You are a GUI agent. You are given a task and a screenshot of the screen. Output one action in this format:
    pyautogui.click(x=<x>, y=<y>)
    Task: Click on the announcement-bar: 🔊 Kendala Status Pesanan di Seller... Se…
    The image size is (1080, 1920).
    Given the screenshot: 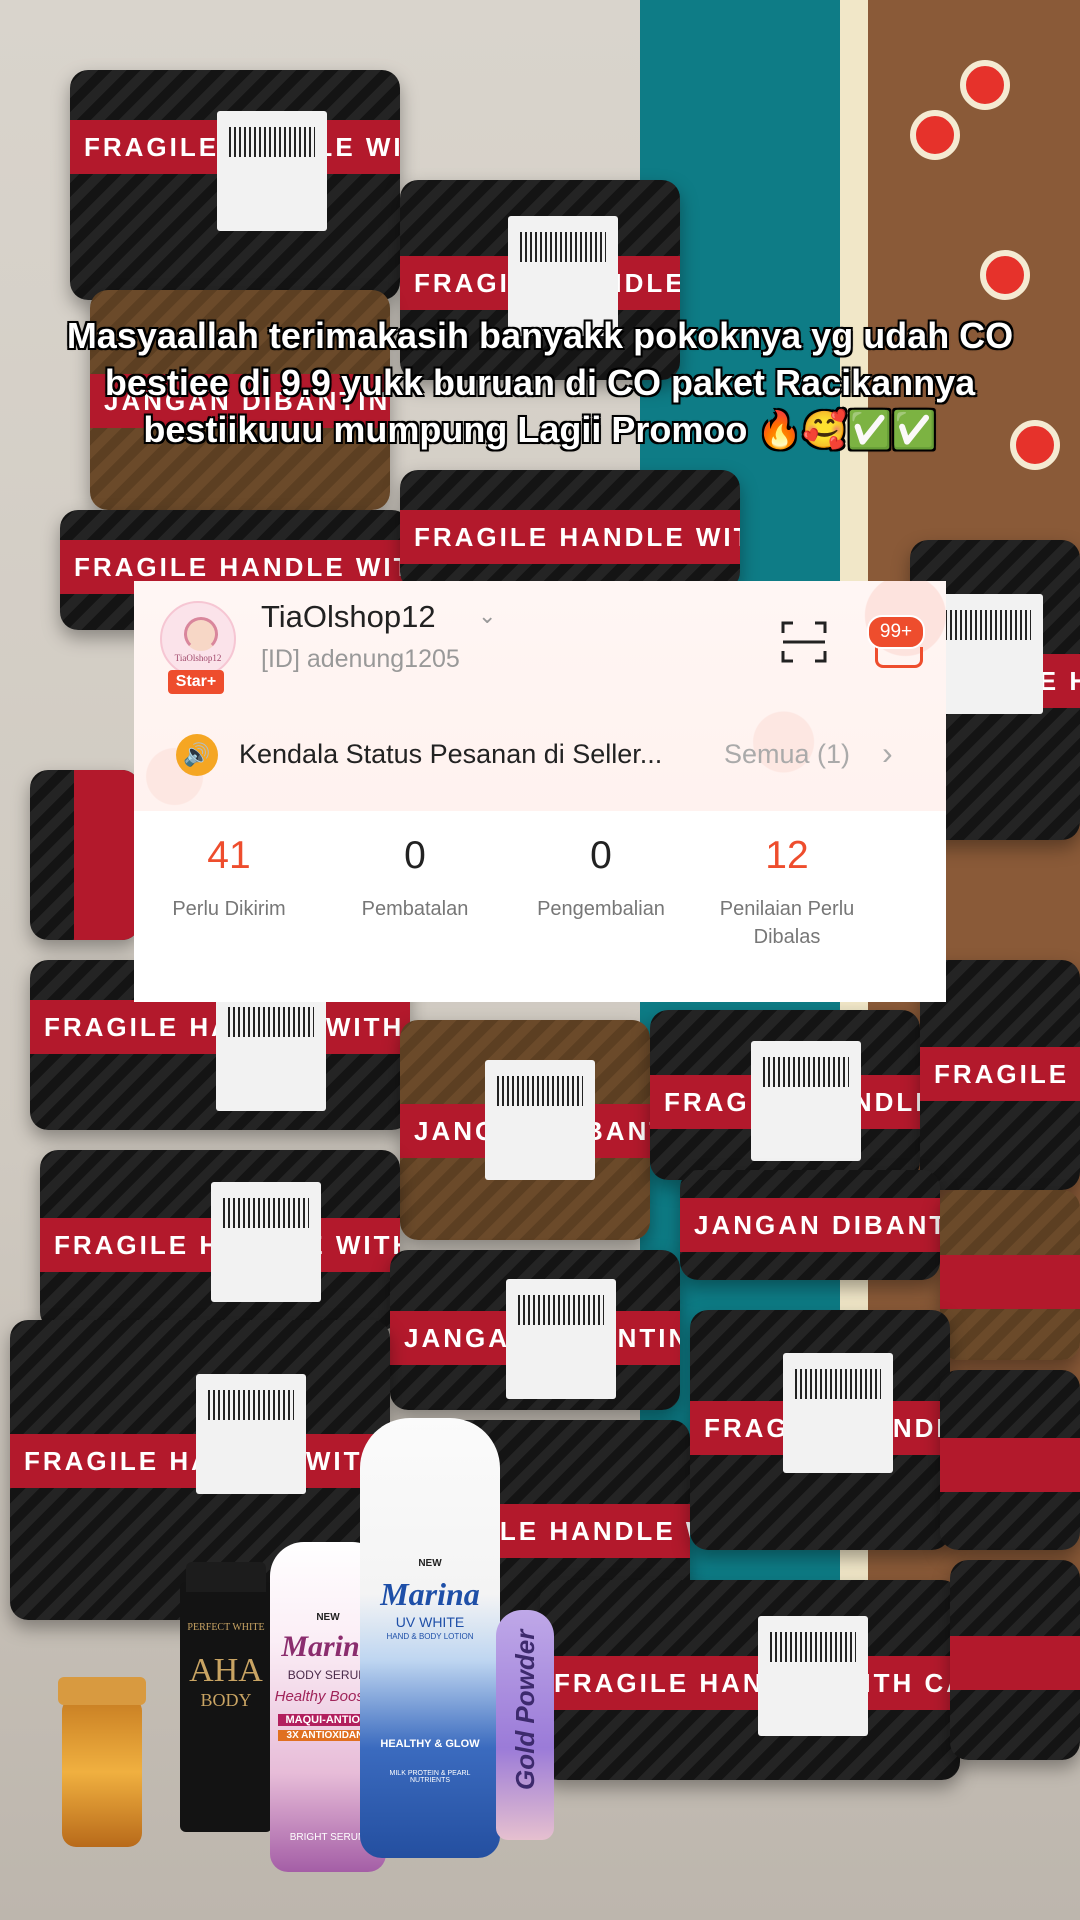 What is the action you would take?
    pyautogui.click(x=540, y=755)
    